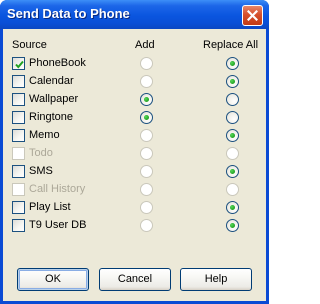 This screenshot has height=304, width=320. I want to click on title-bar: Send Data to Phone, so click(134, 14).